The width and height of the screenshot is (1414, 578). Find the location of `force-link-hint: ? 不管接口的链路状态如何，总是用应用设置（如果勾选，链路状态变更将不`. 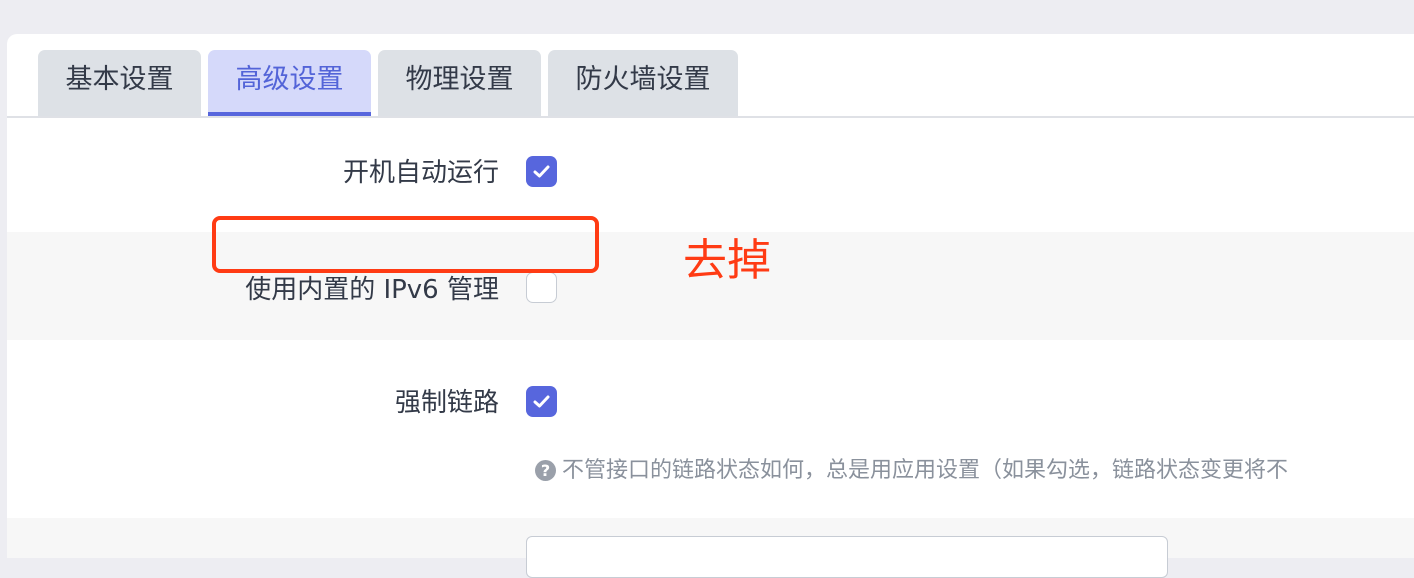

force-link-hint: ? 不管接口的链路状态如何，总是用应用设置（如果勾选，链路状态变更将不 is located at coordinates (911, 468).